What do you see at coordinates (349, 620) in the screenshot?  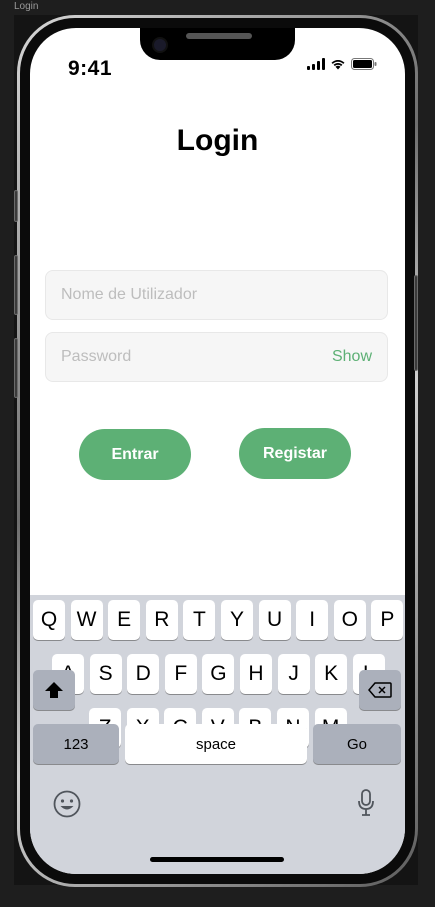 I see `key-o: O` at bounding box center [349, 620].